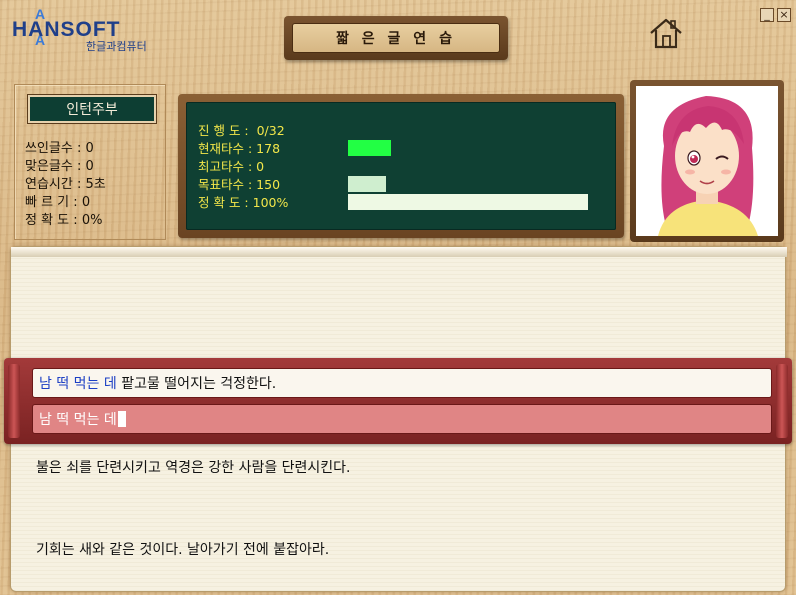 Image resolution: width=796 pixels, height=595 pixels. What do you see at coordinates (666, 33) in the screenshot?
I see `home-icon` at bounding box center [666, 33].